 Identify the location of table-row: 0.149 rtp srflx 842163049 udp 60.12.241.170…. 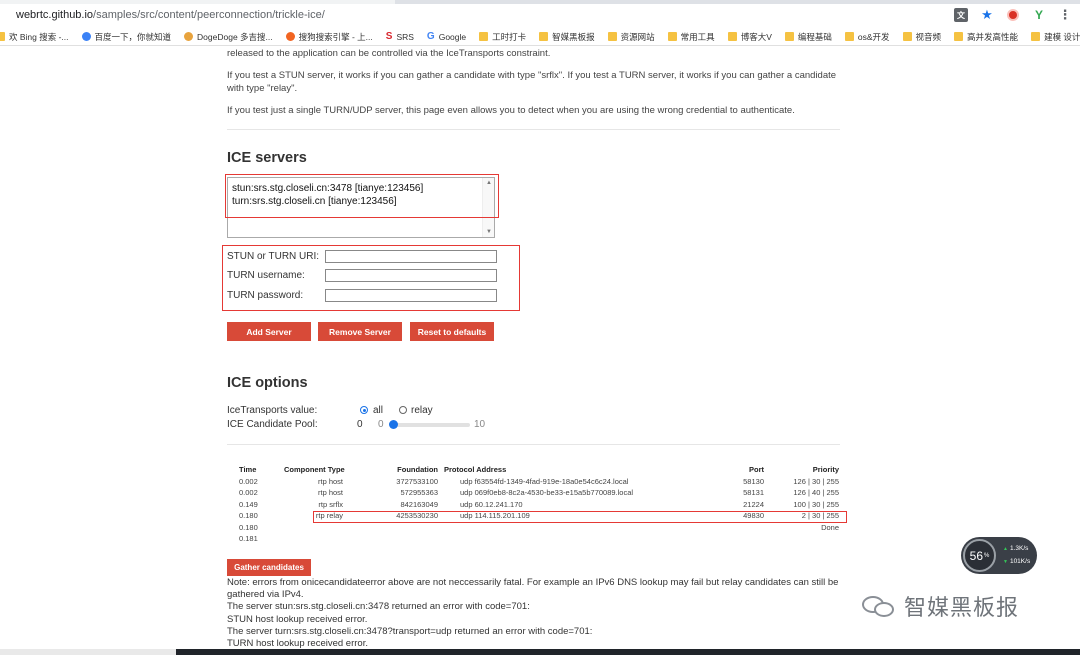
(533, 506).